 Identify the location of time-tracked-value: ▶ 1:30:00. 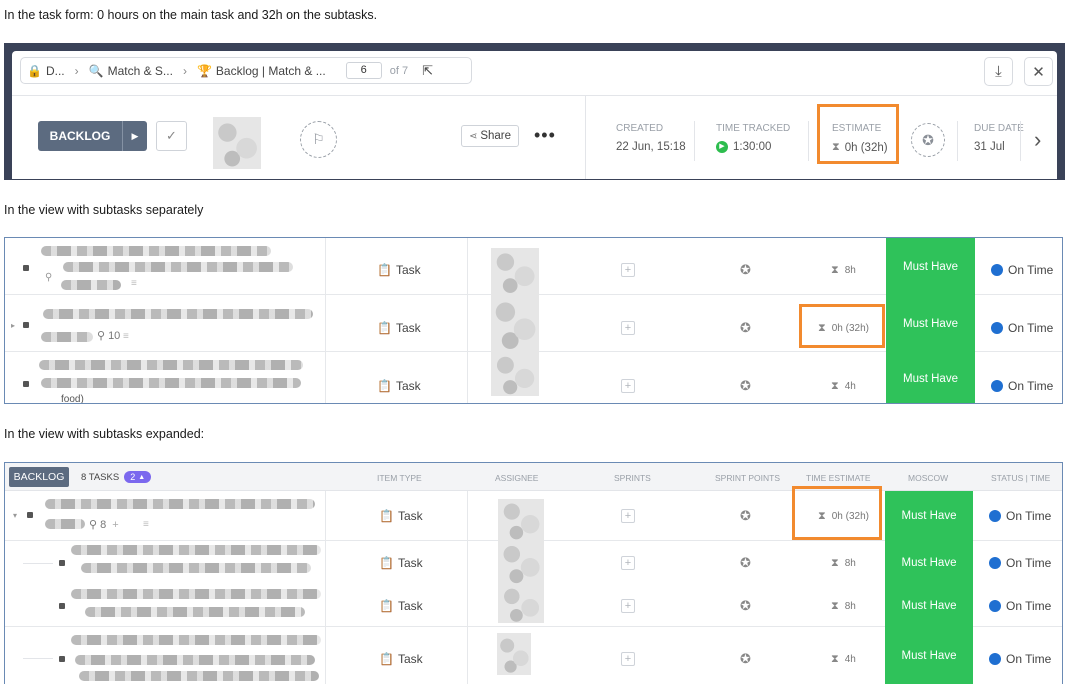
(743, 147).